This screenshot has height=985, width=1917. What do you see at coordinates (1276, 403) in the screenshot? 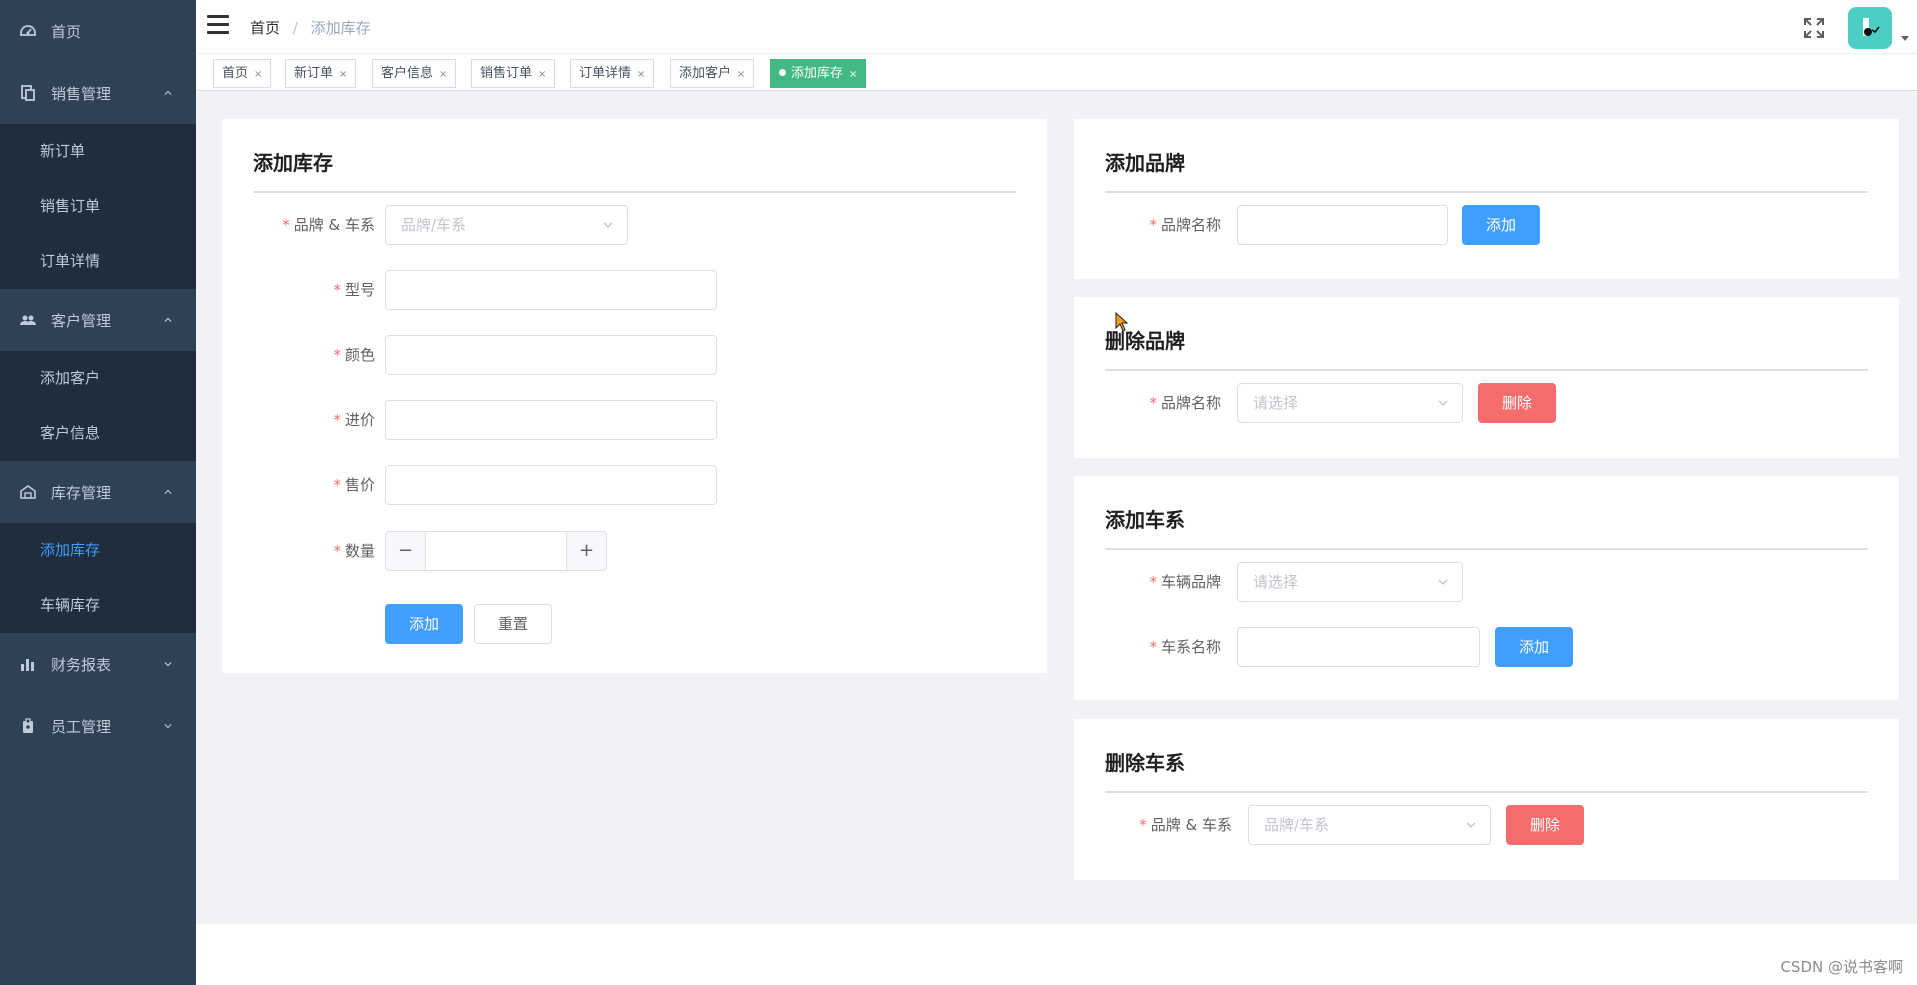
I see `select-placeholder: 请选择` at bounding box center [1276, 403].